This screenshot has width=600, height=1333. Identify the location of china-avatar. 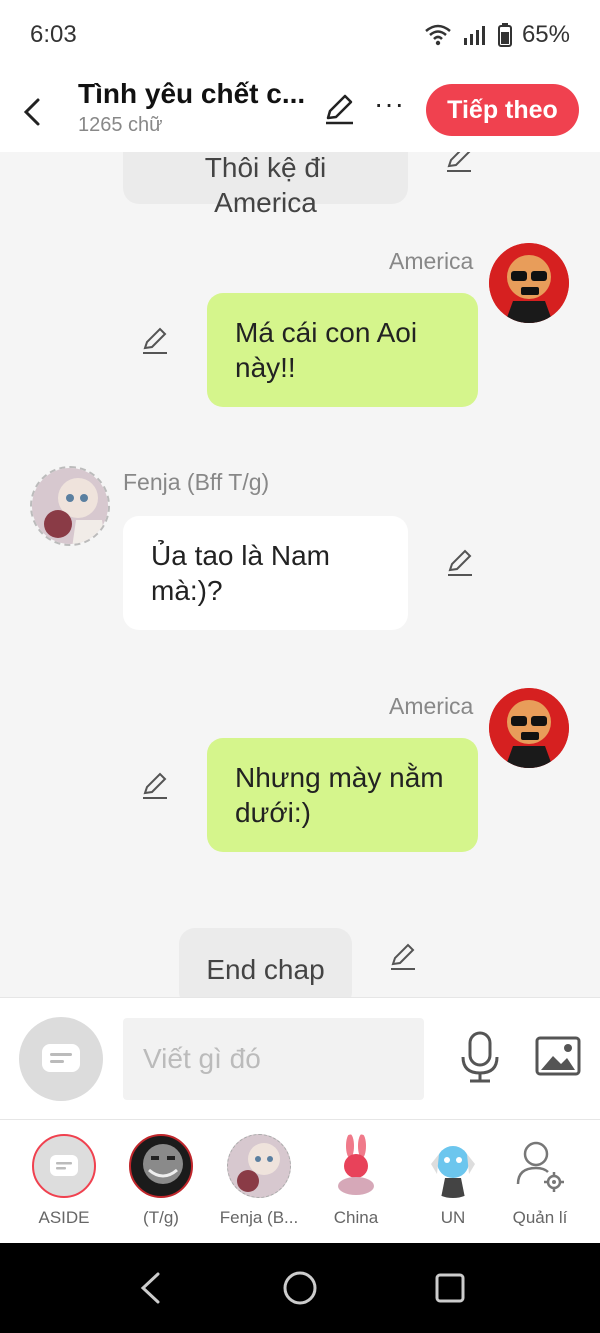
(356, 1166).